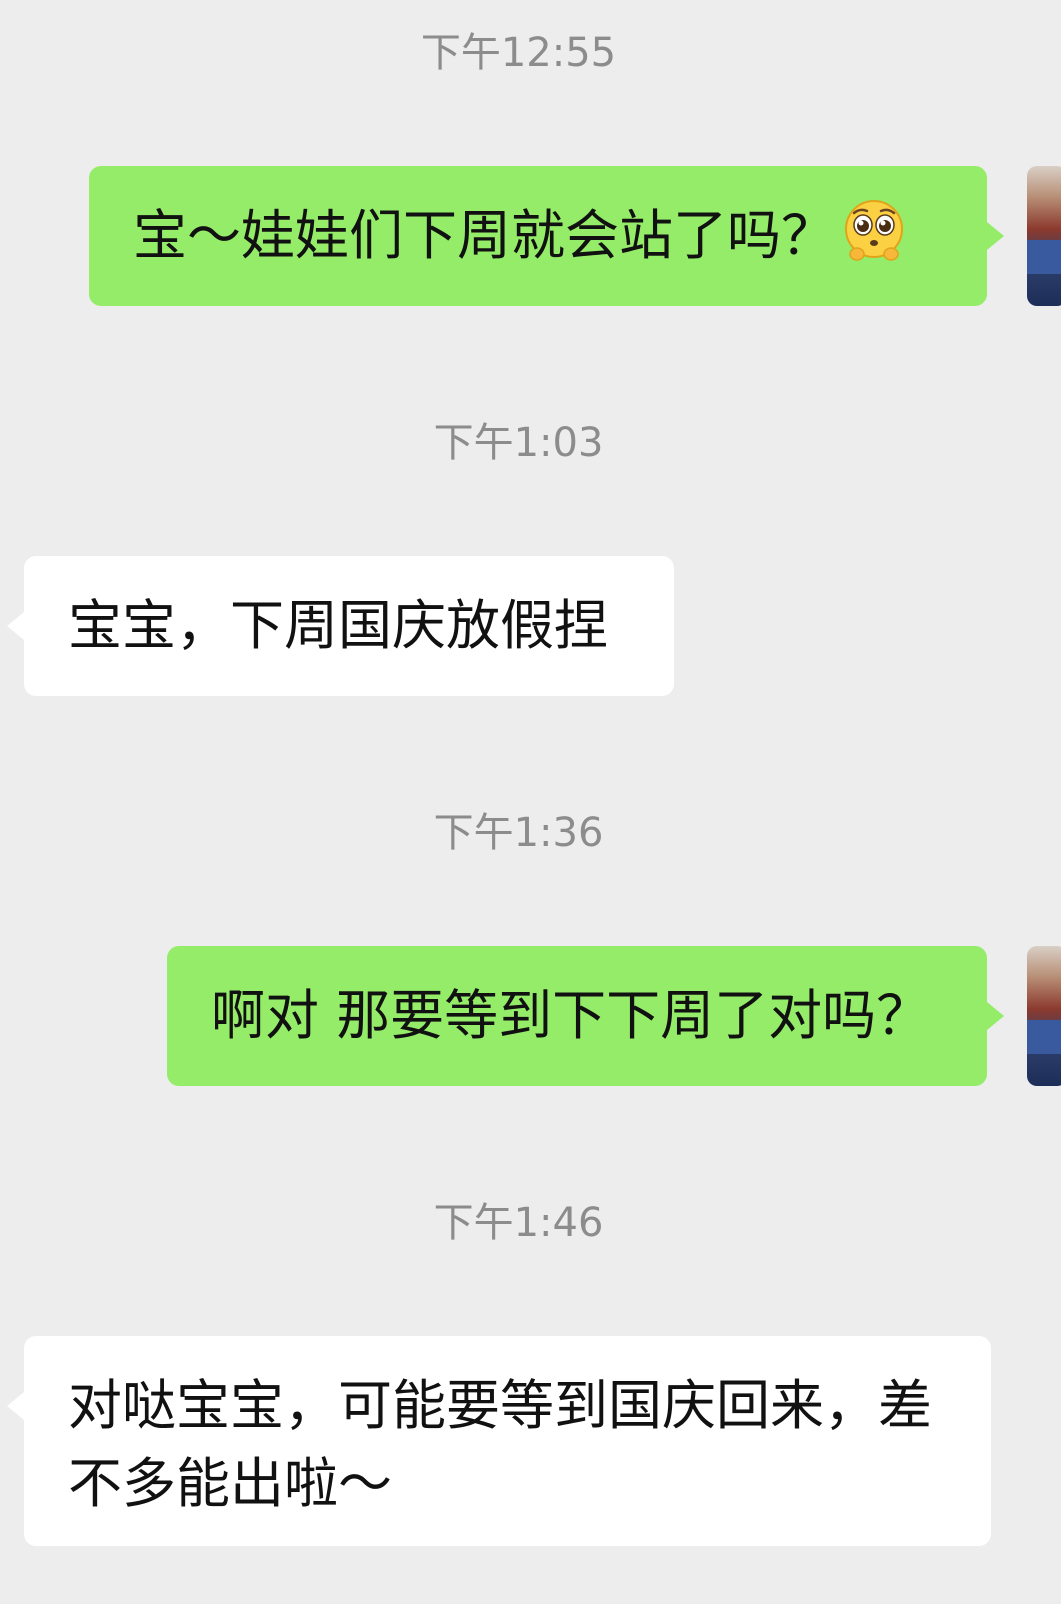 The width and height of the screenshot is (1061, 1604). Describe the element at coordinates (484, 235) in the screenshot. I see `message-text: 宝～娃娃们下周就会站了吗？` at that location.